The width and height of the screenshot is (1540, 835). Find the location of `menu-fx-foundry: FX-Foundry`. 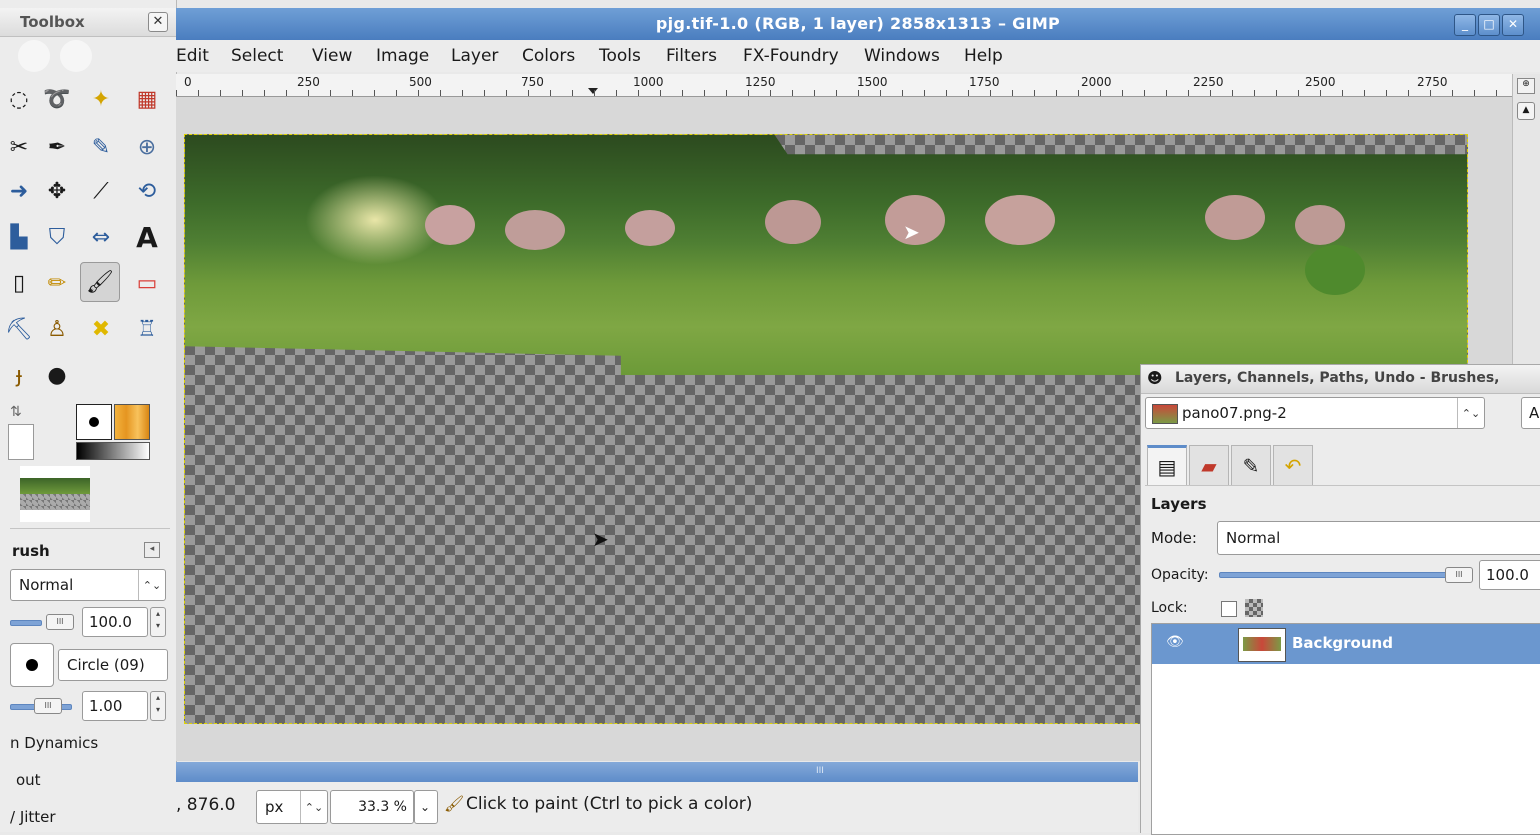

menu-fx-foundry: FX-Foundry is located at coordinates (791, 56).